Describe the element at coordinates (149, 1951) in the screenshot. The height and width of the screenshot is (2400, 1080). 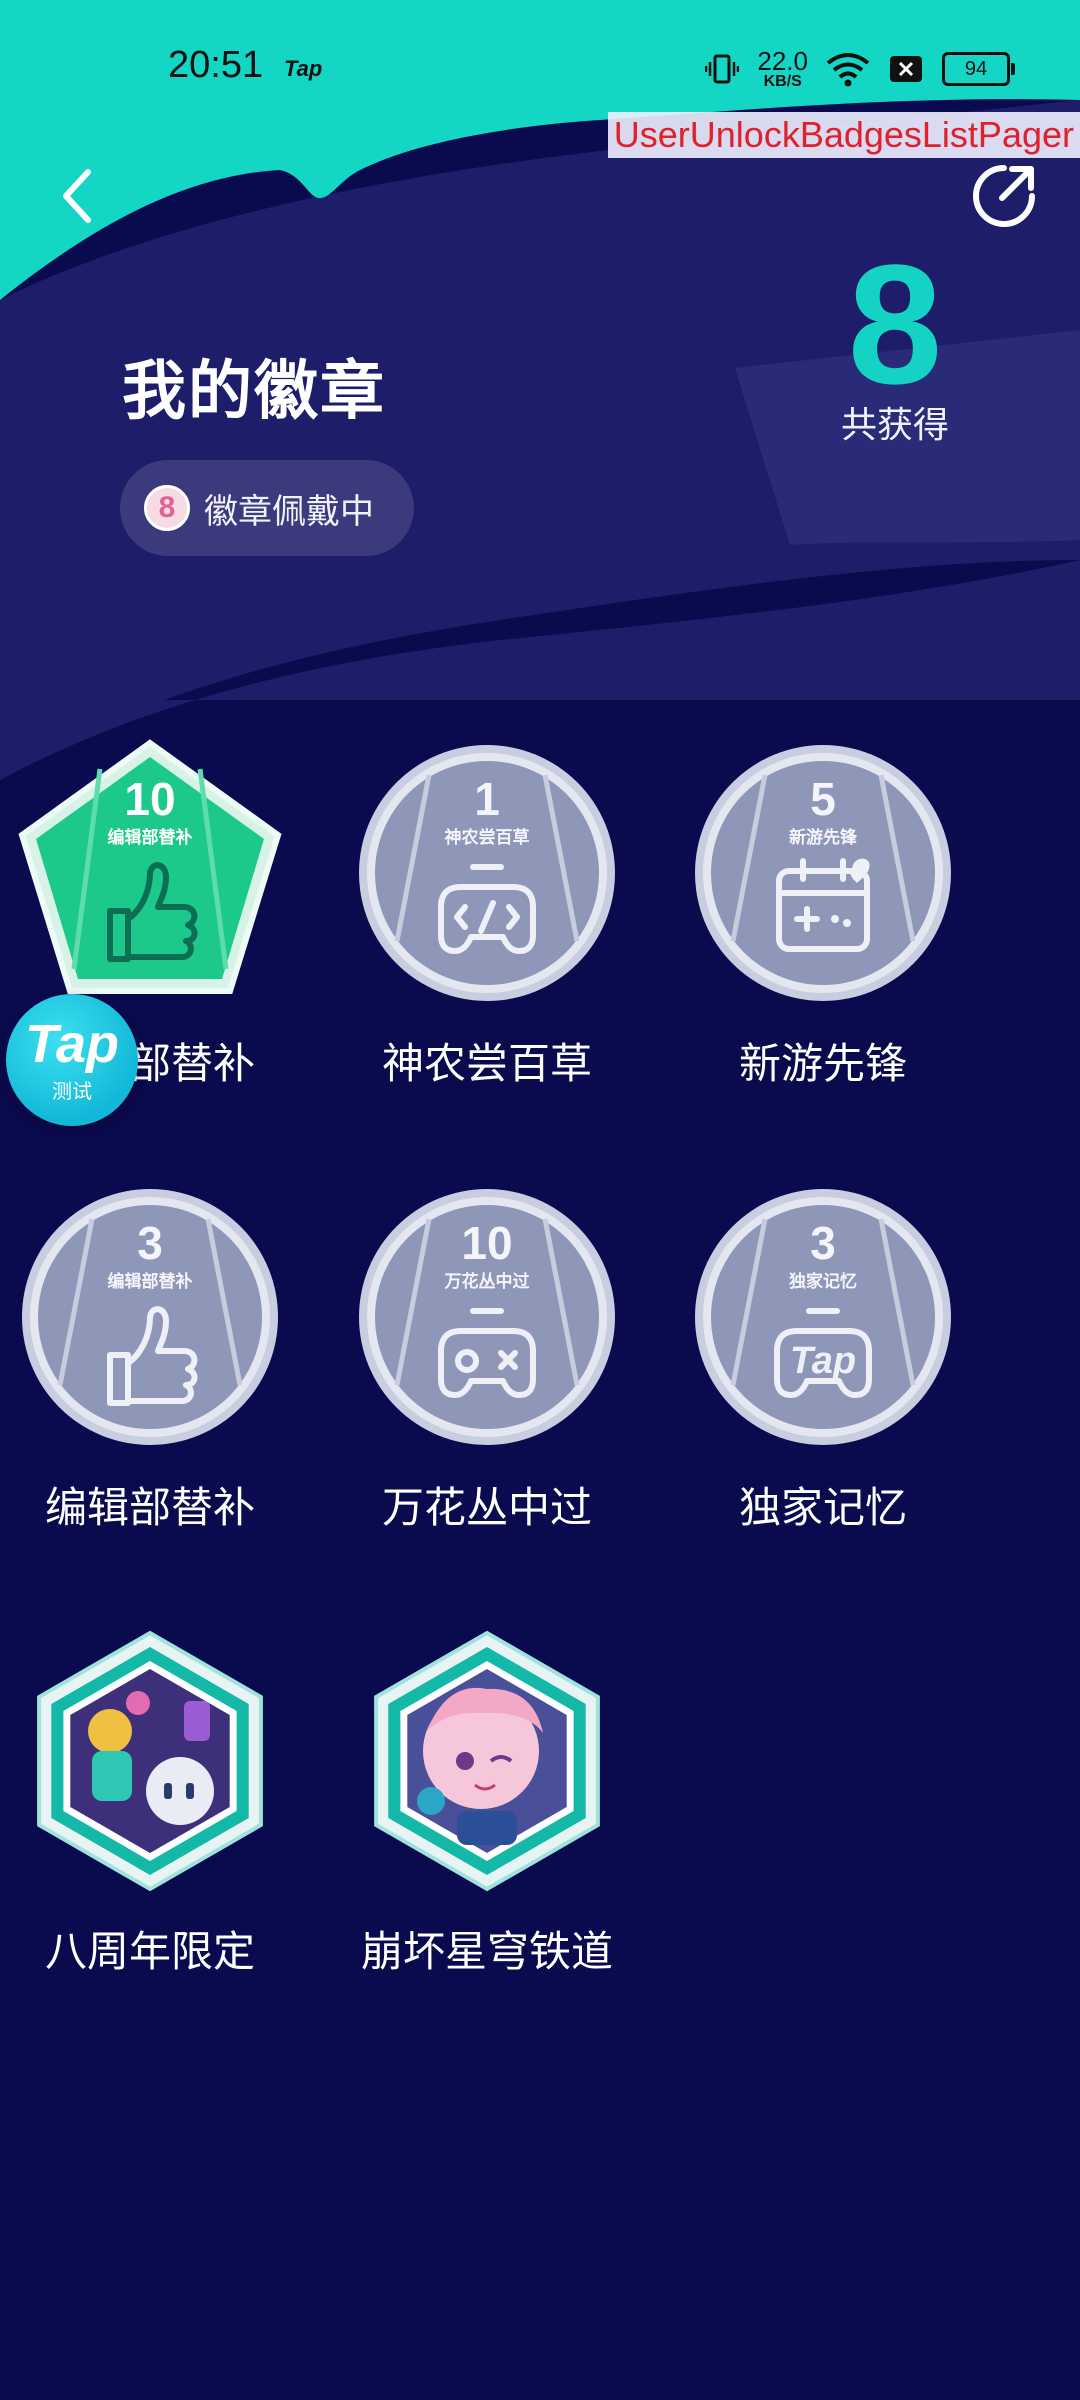
I see `badge-name: 八周年限定` at that location.